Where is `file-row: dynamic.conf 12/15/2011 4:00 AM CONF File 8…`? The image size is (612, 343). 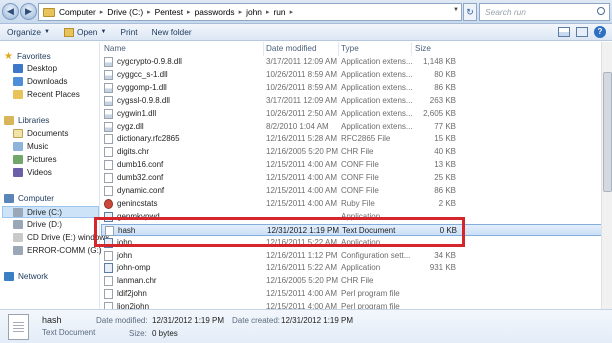 file-row: dynamic.conf 12/15/2011 4:00 AM CONF File 8… is located at coordinates (356, 191).